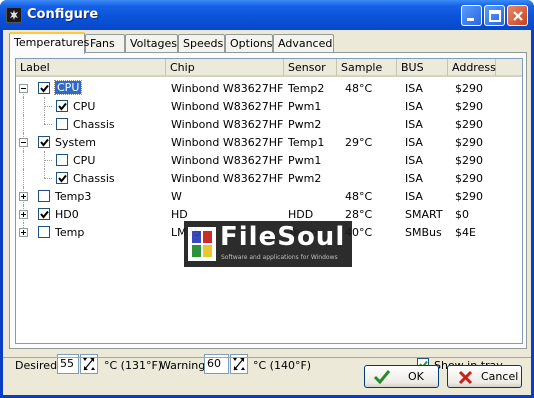 Image resolution: width=534 pixels, height=398 pixels. I want to click on row-sample: 48°C, so click(359, 196).